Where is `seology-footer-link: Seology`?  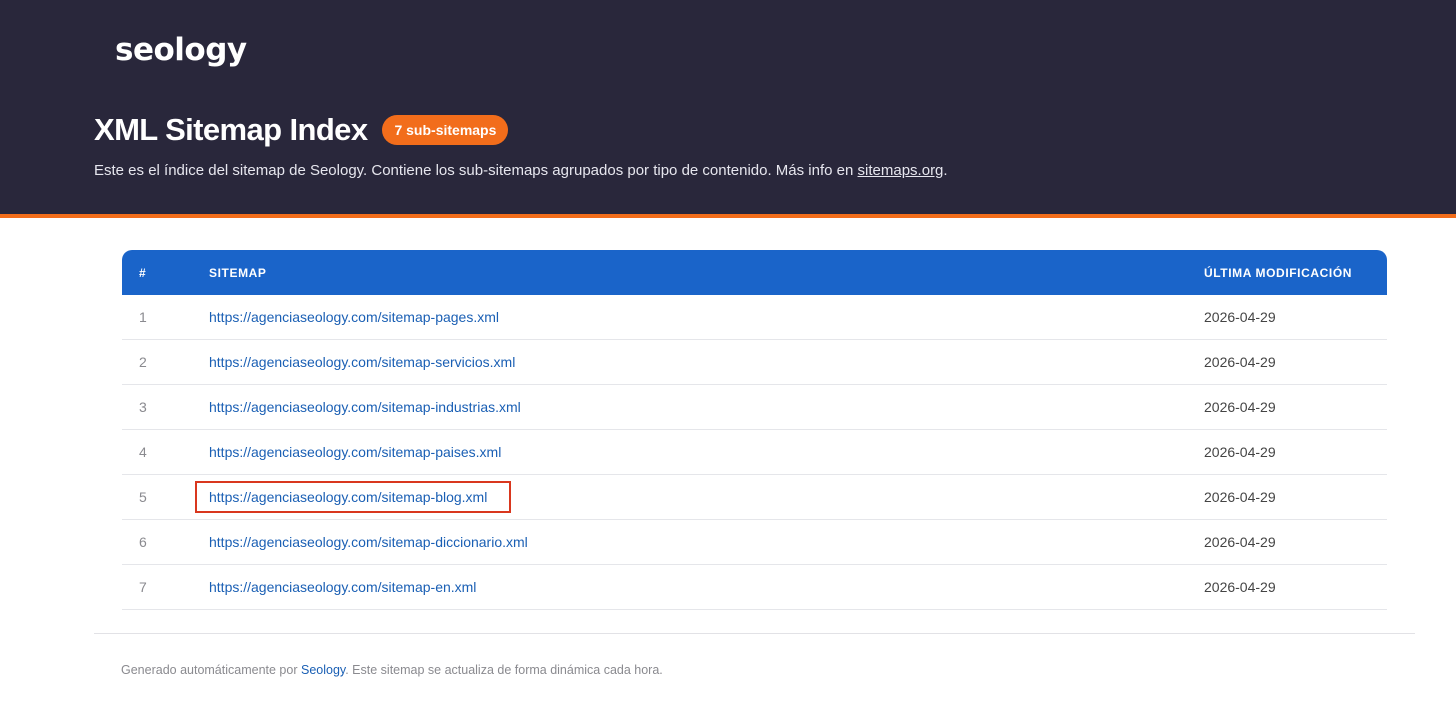
seology-footer-link: Seology is located at coordinates (323, 670).